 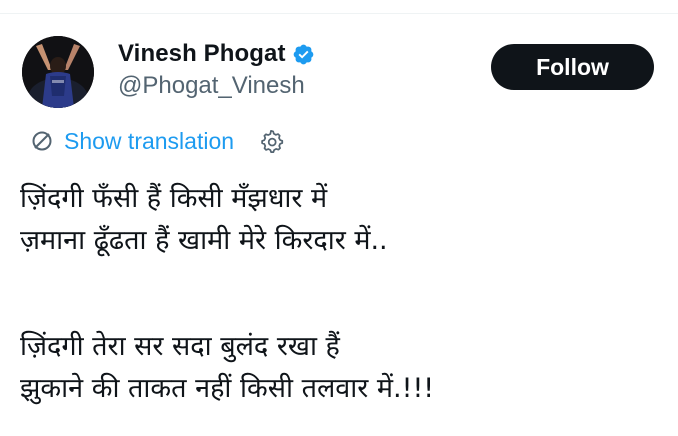 I want to click on verified-badge-icon, so click(x=303, y=54).